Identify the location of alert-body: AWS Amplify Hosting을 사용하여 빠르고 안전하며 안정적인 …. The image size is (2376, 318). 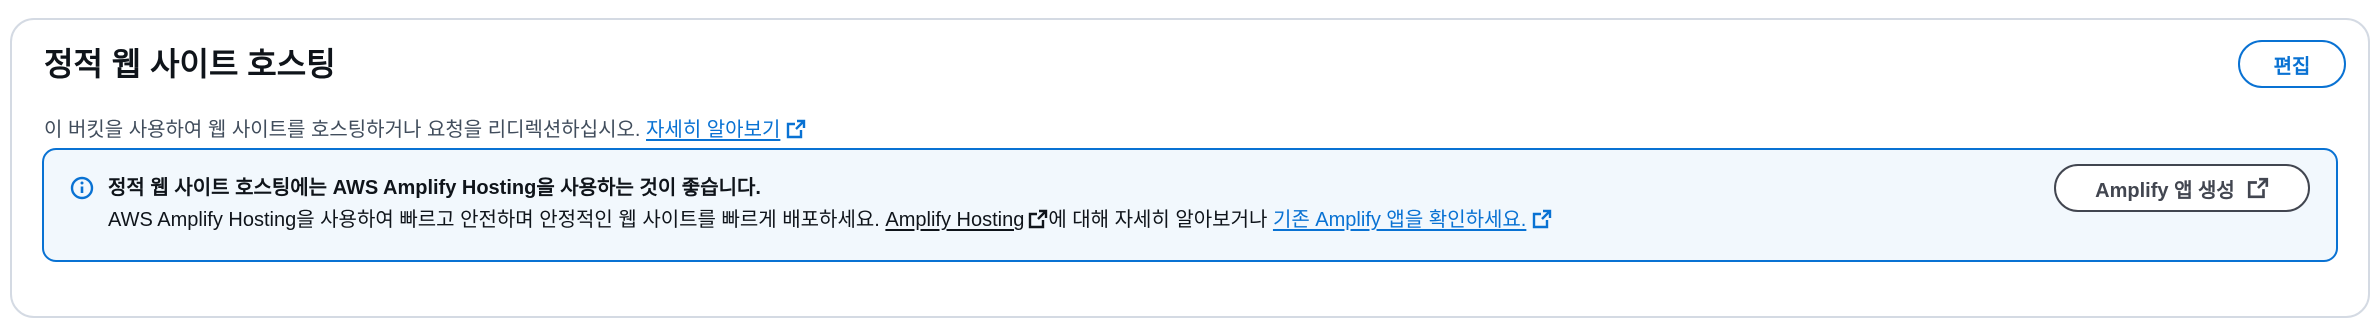
(830, 220).